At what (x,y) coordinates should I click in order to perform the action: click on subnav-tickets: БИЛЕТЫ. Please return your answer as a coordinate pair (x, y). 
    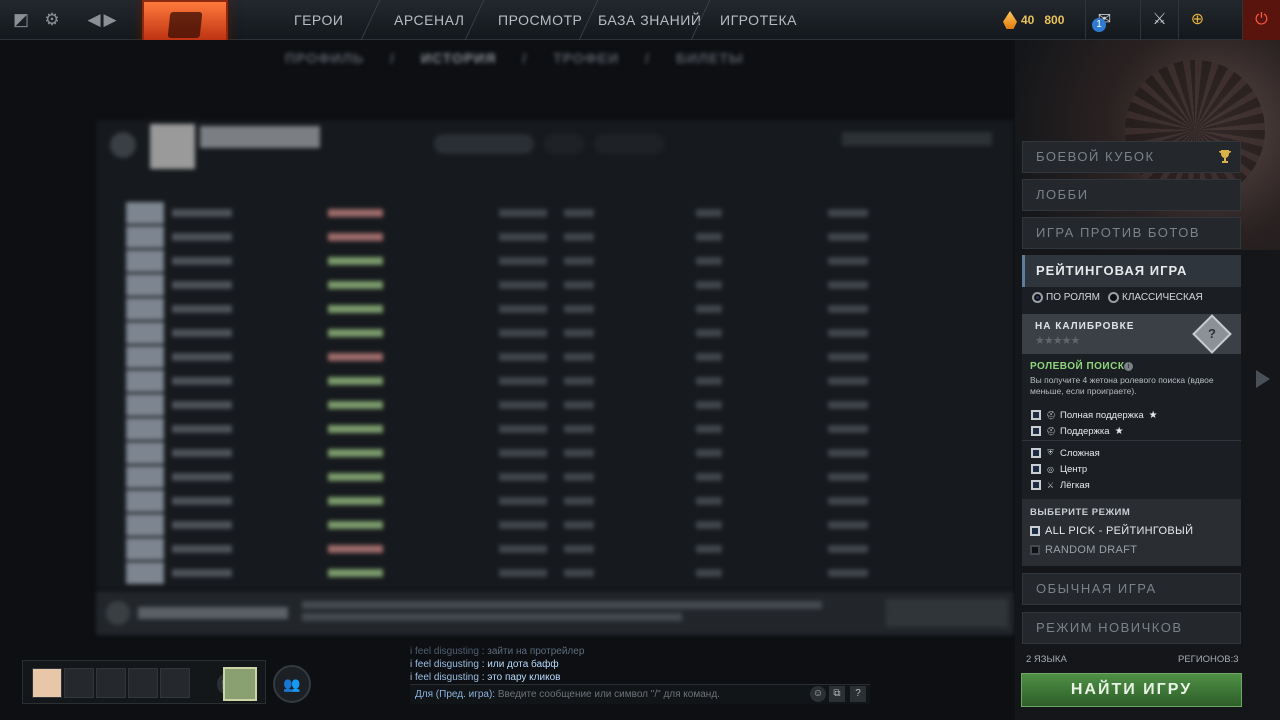
    Looking at the image, I should click on (710, 60).